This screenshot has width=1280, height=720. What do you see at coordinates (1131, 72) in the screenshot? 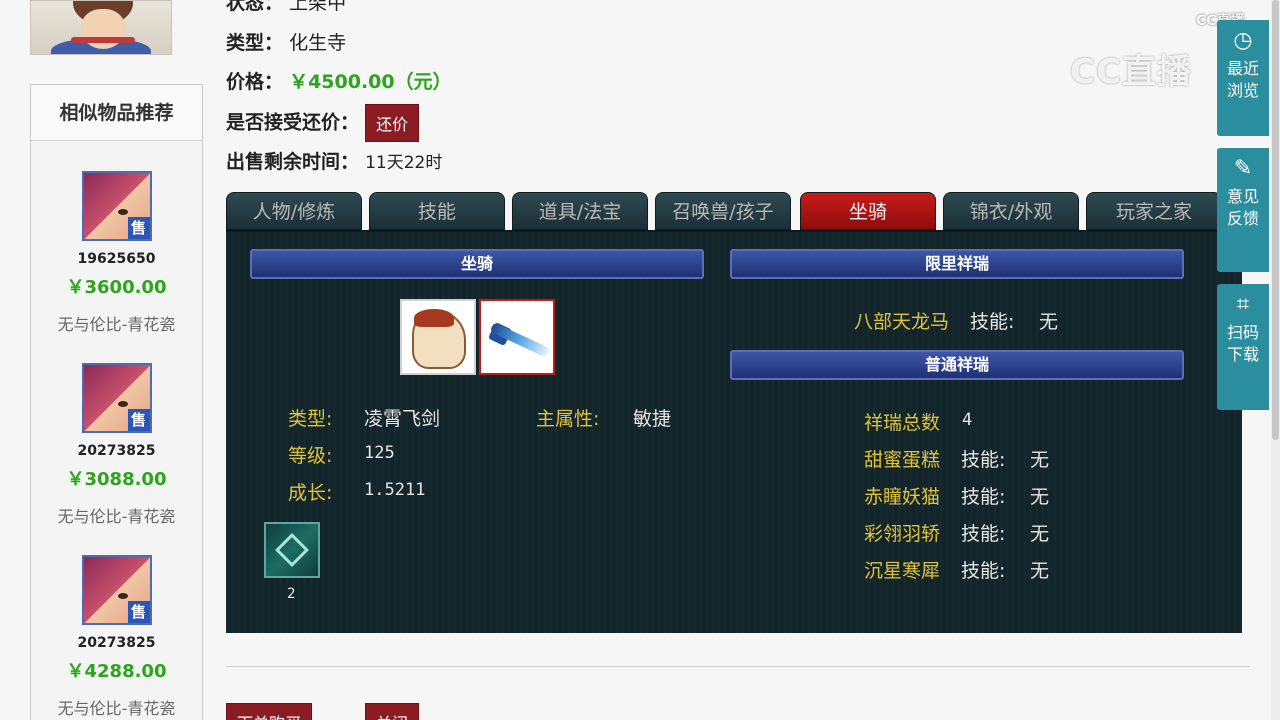
I see `watermark-logo: CC直播` at bounding box center [1131, 72].